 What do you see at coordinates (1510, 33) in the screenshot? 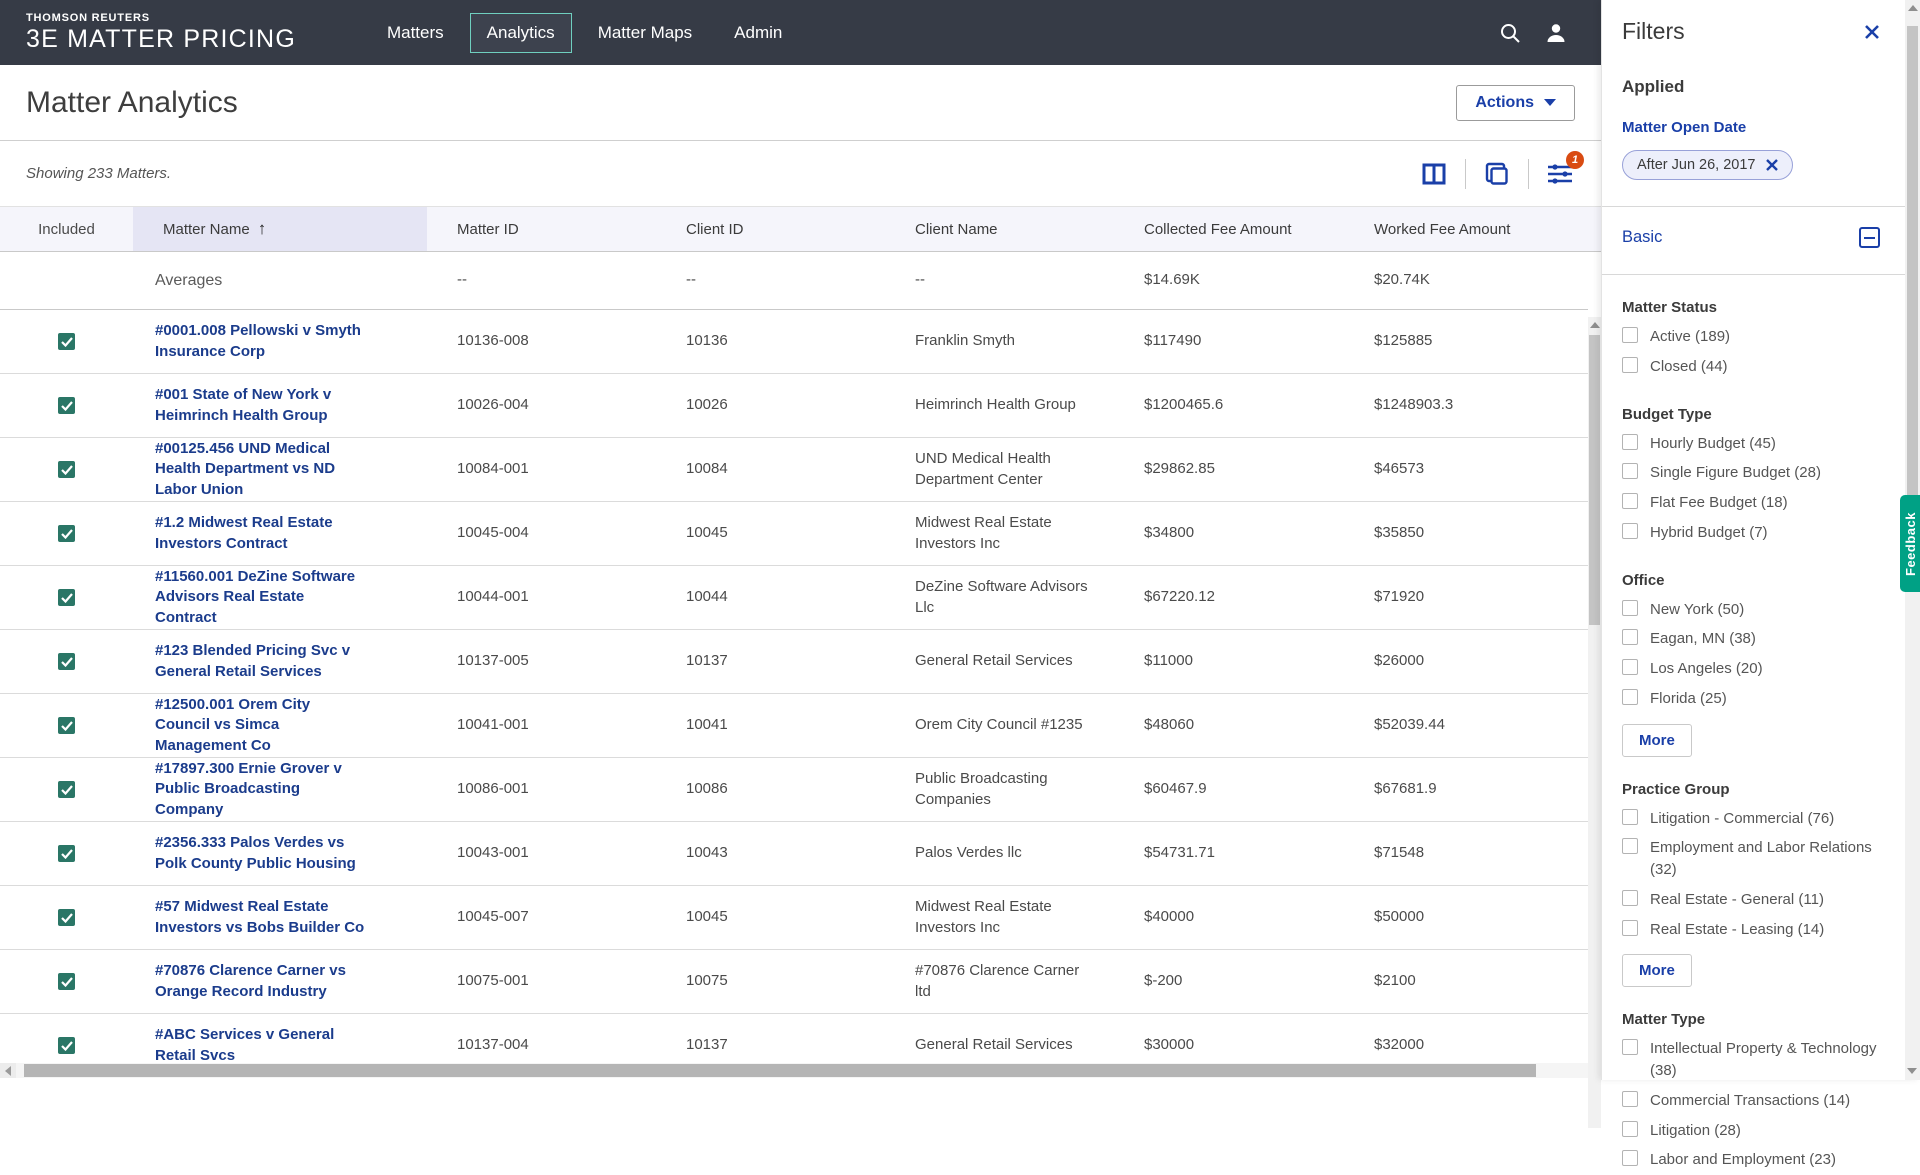
I see `search-icon` at bounding box center [1510, 33].